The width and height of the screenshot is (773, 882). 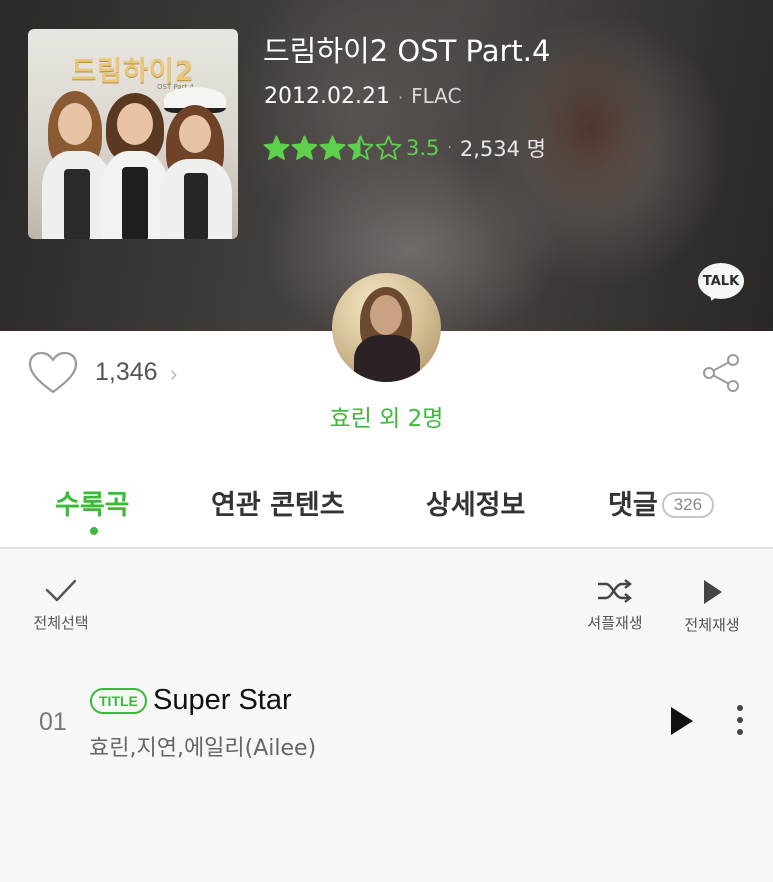 What do you see at coordinates (278, 502) in the screenshot?
I see `tab-related: 연관 콘텐츠` at bounding box center [278, 502].